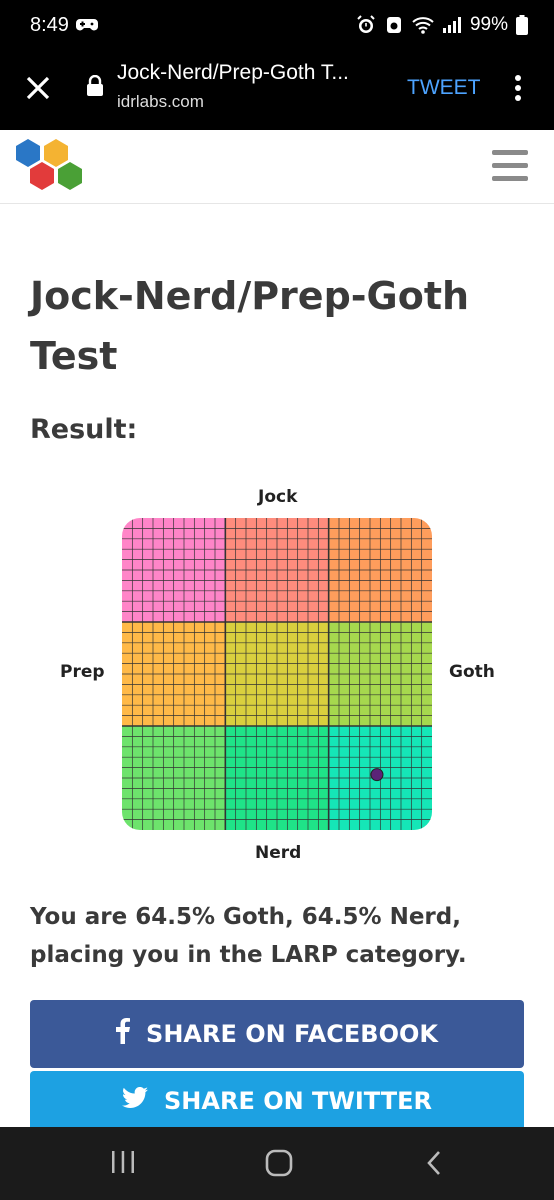  I want to click on result-chart, so click(277, 674).